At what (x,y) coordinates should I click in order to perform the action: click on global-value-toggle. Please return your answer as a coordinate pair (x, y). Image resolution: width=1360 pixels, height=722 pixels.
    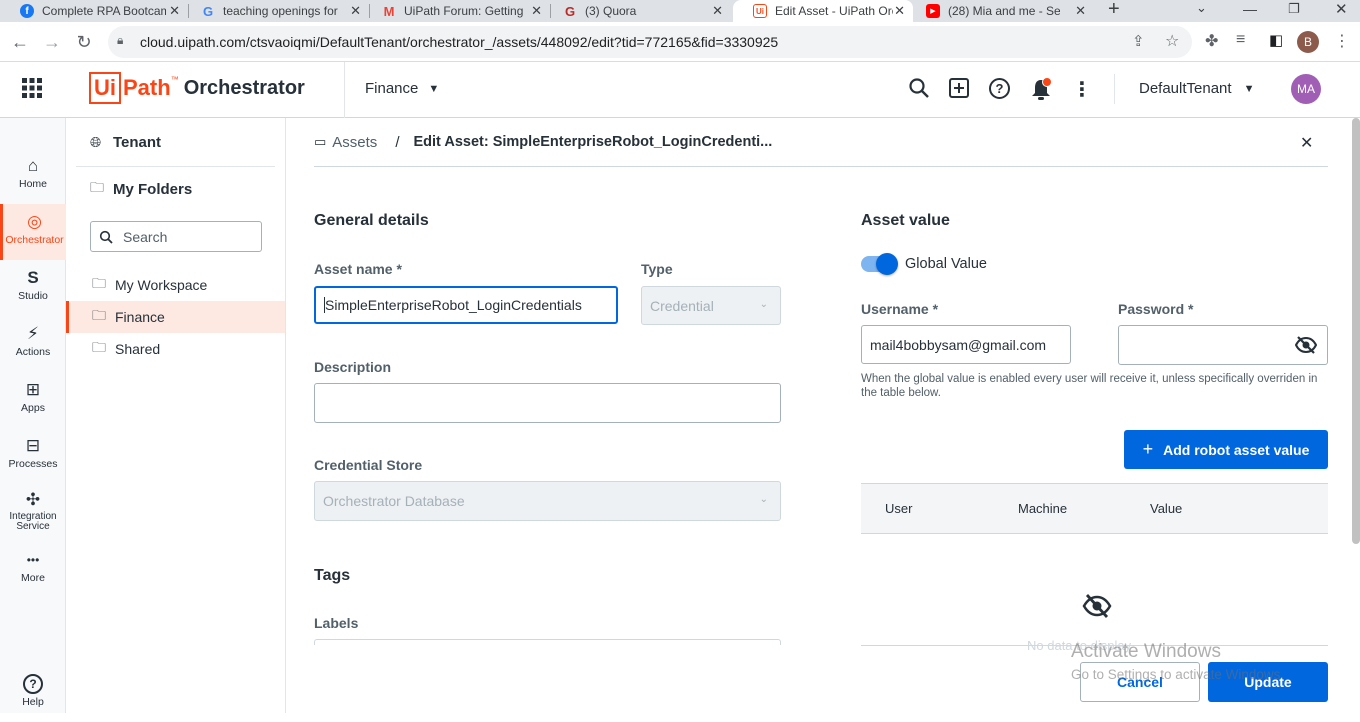
    Looking at the image, I should click on (879, 264).